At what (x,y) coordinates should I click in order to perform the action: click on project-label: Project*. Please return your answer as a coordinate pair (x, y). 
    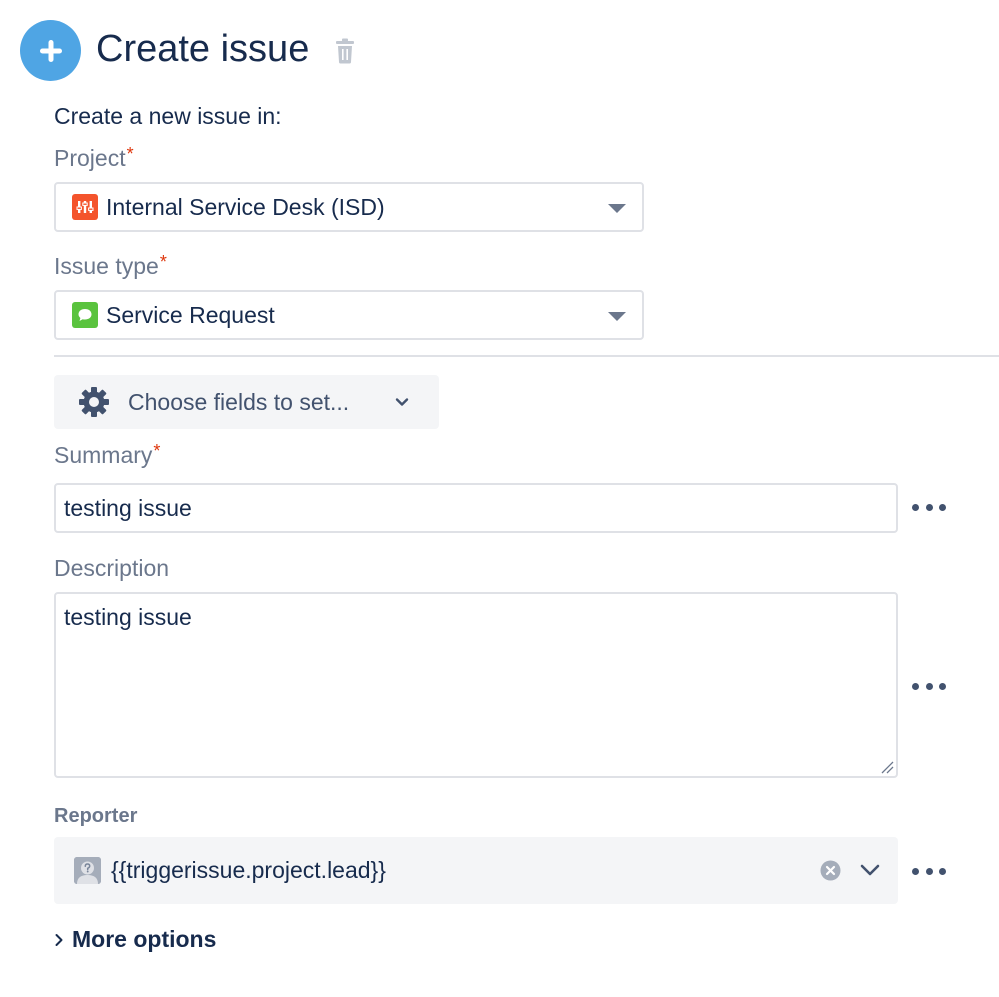
    Looking at the image, I should click on (94, 158).